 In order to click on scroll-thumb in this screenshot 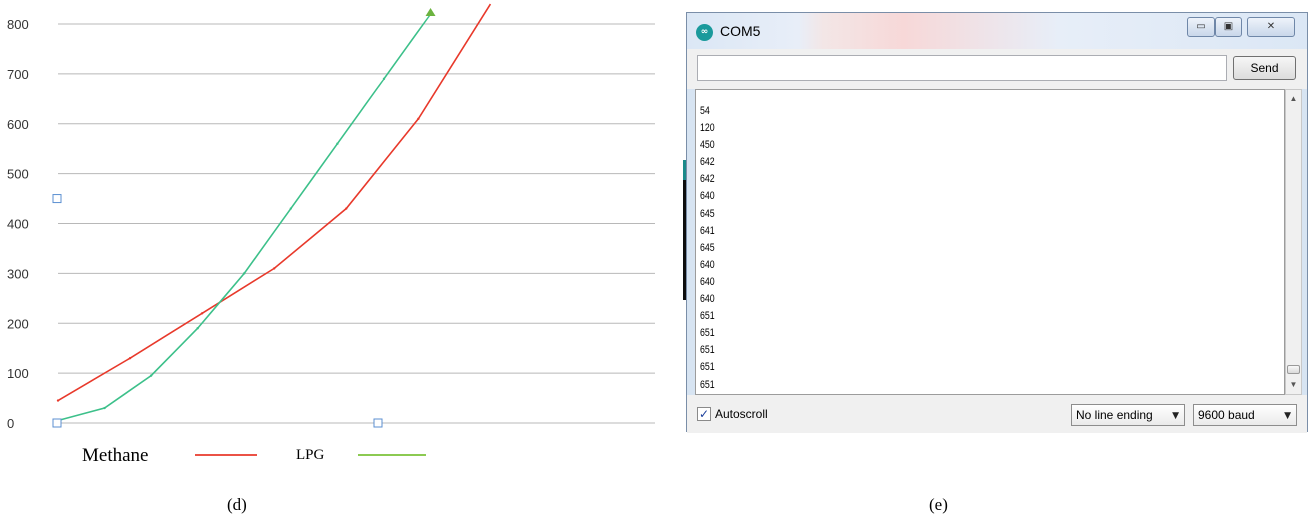, I will do `click(1293, 369)`.